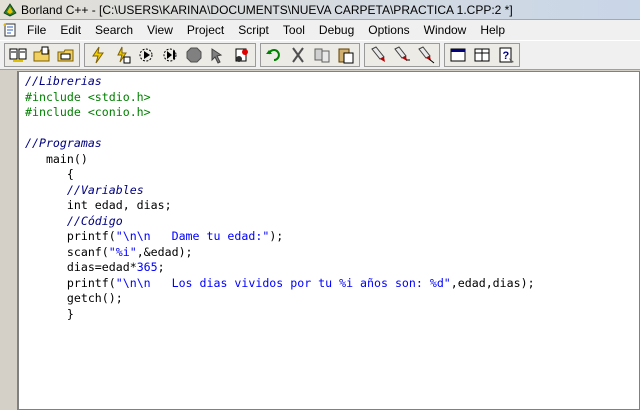 The height and width of the screenshot is (410, 640). What do you see at coordinates (378, 55) in the screenshot?
I see `marker-icon` at bounding box center [378, 55].